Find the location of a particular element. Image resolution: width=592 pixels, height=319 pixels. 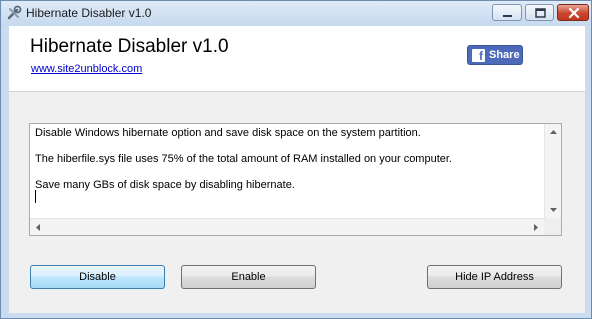

title-bar: Hibernate Disabler v1.0 is located at coordinates (296, 13).